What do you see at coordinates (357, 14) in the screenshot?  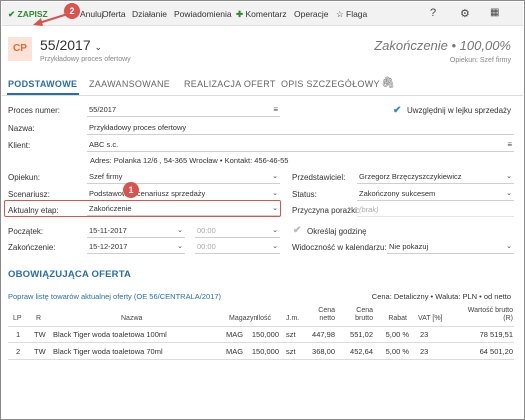 I see `flag-label: Flaga` at bounding box center [357, 14].